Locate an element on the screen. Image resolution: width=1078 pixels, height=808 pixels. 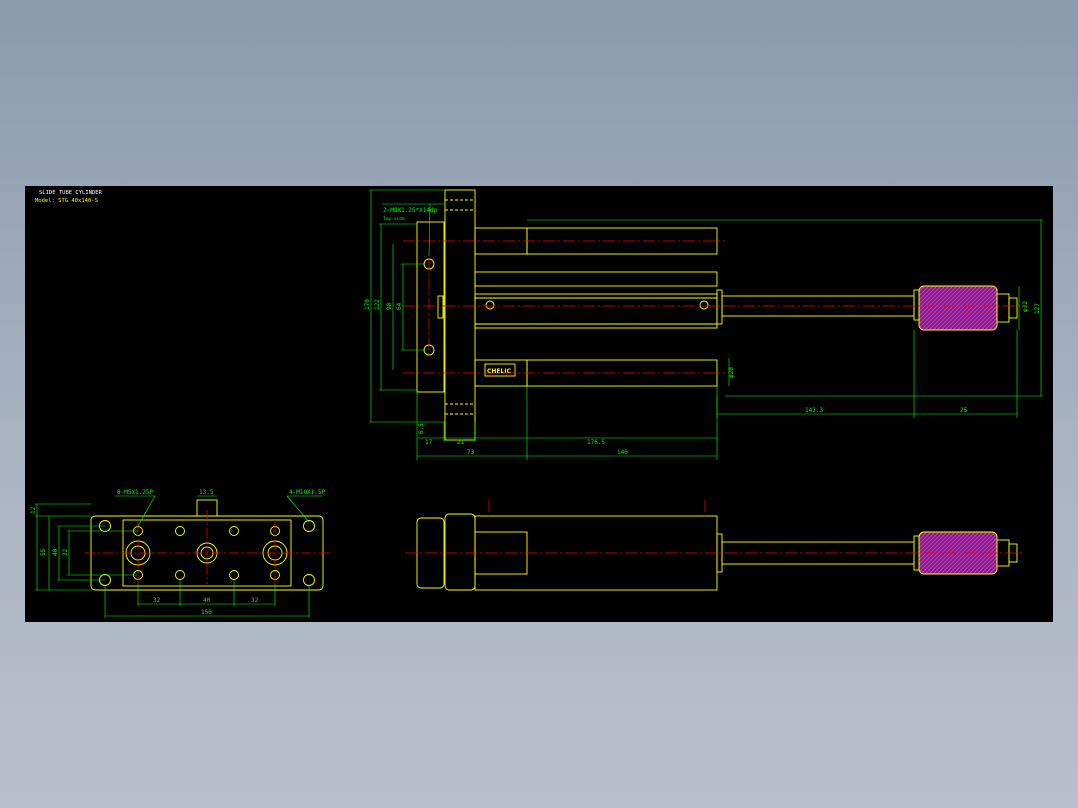
dim-h32a: 32 is located at coordinates (157, 600).